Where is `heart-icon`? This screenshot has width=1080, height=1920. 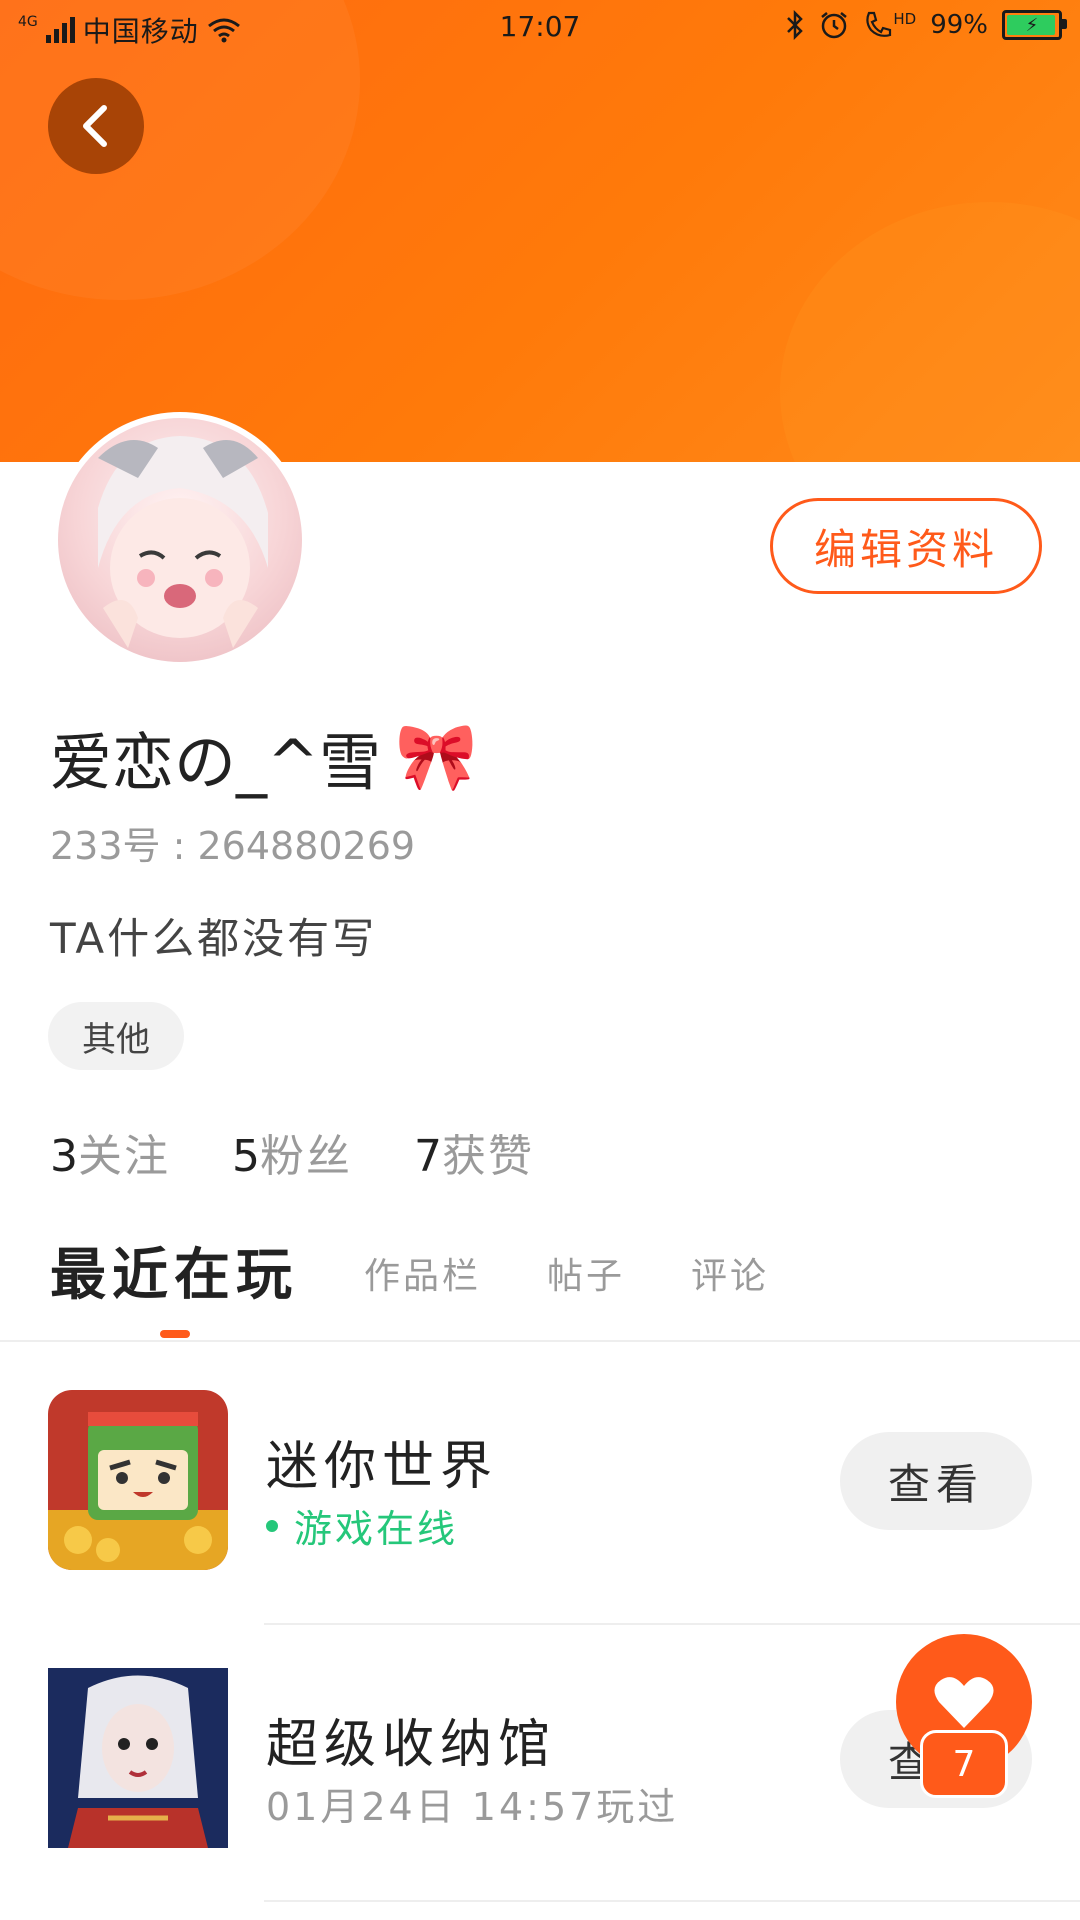 heart-icon is located at coordinates (964, 1702).